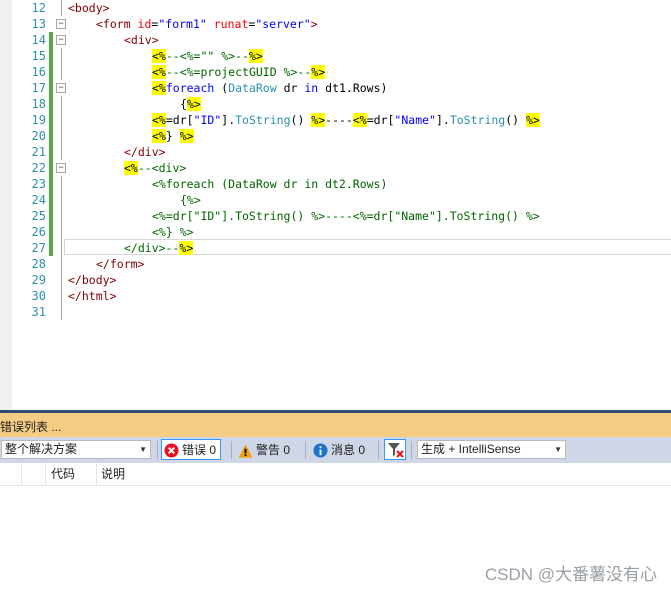 The image size is (671, 593). I want to click on code-line: 17− <%foreach (DataRow dr in dt1.Rows), so click(335, 88).